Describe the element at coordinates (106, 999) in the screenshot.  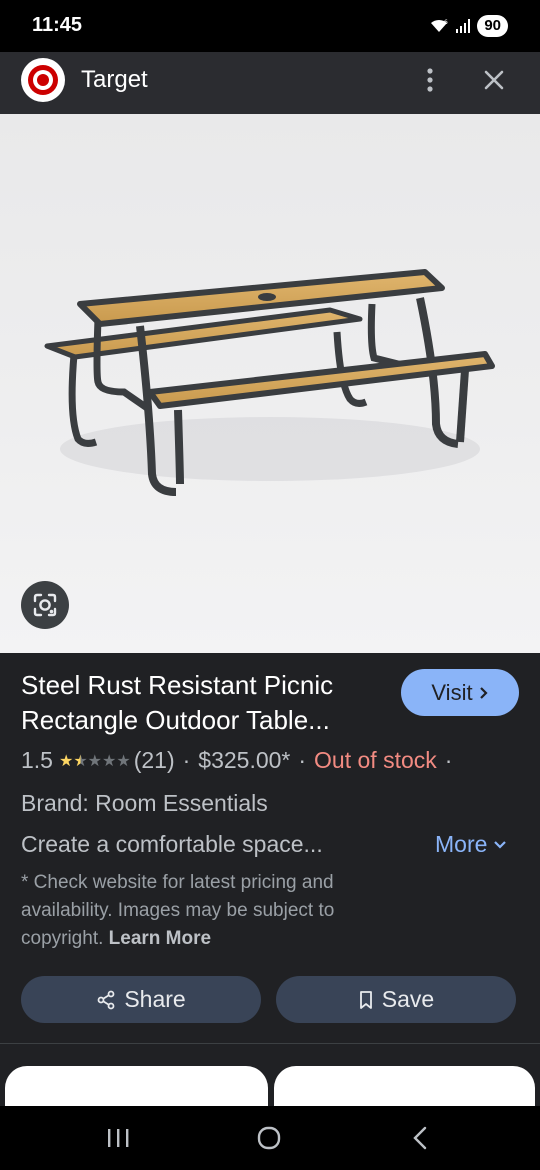
I see `share-icon` at that location.